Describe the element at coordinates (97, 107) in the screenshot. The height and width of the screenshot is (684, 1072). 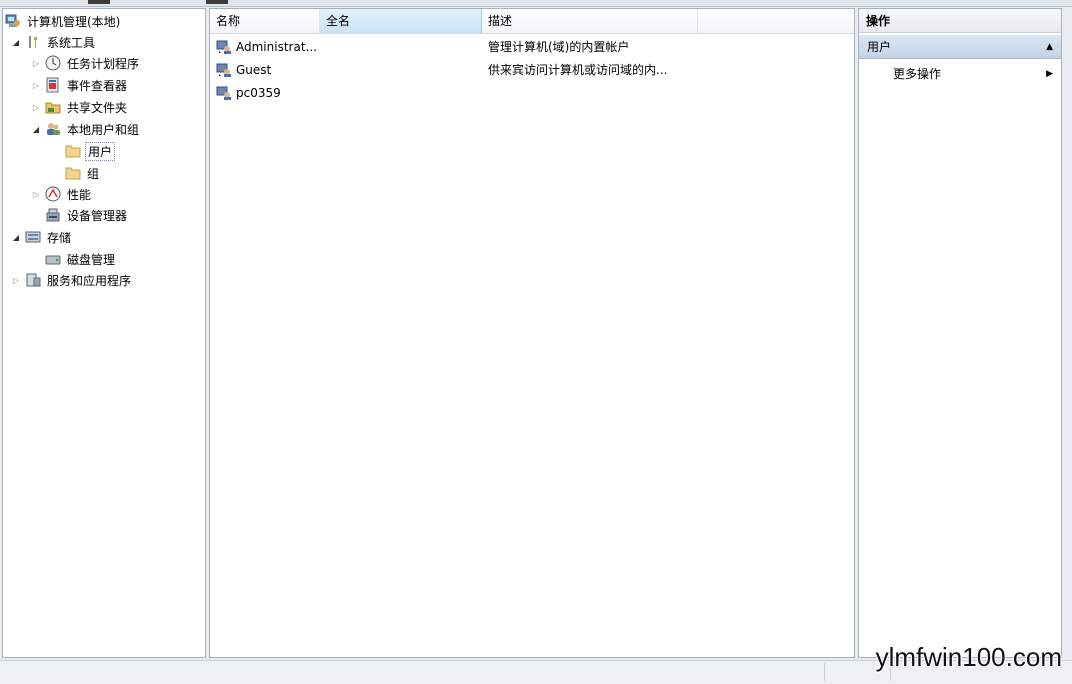
I see `tree-label: 共享文件夹` at that location.